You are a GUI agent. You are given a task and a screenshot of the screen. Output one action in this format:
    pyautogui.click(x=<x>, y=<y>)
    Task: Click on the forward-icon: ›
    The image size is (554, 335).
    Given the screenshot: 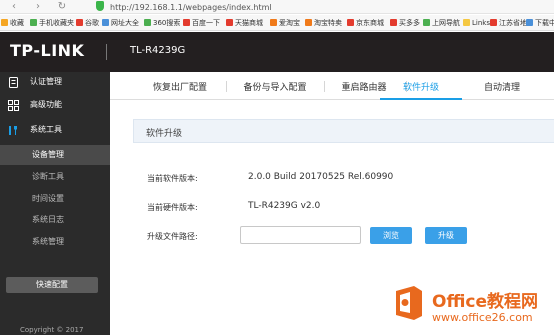 What is the action you would take?
    pyautogui.click(x=38, y=7)
    